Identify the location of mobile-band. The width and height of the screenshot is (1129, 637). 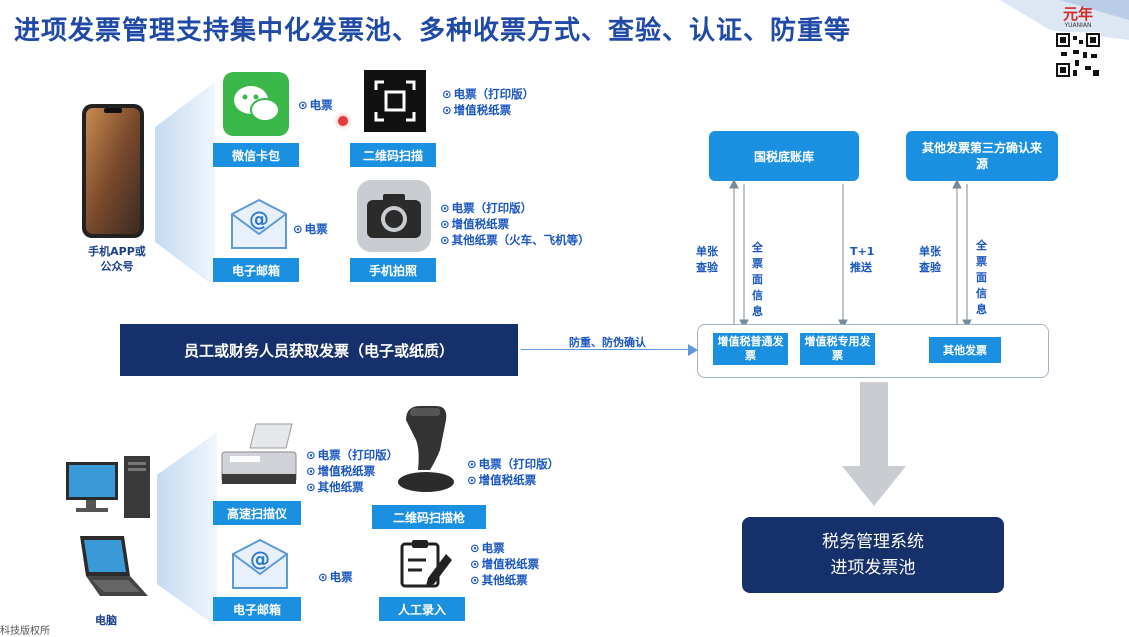
(185, 184).